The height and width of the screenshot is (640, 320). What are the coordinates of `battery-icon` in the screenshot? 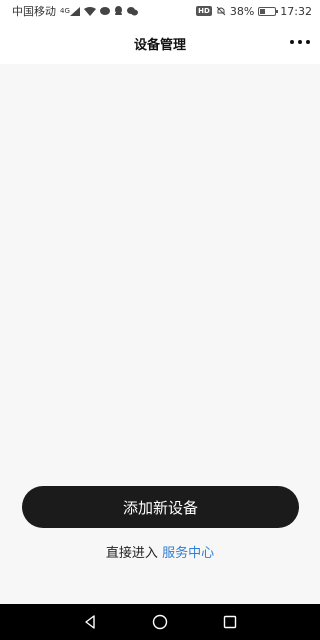 It's located at (268, 11).